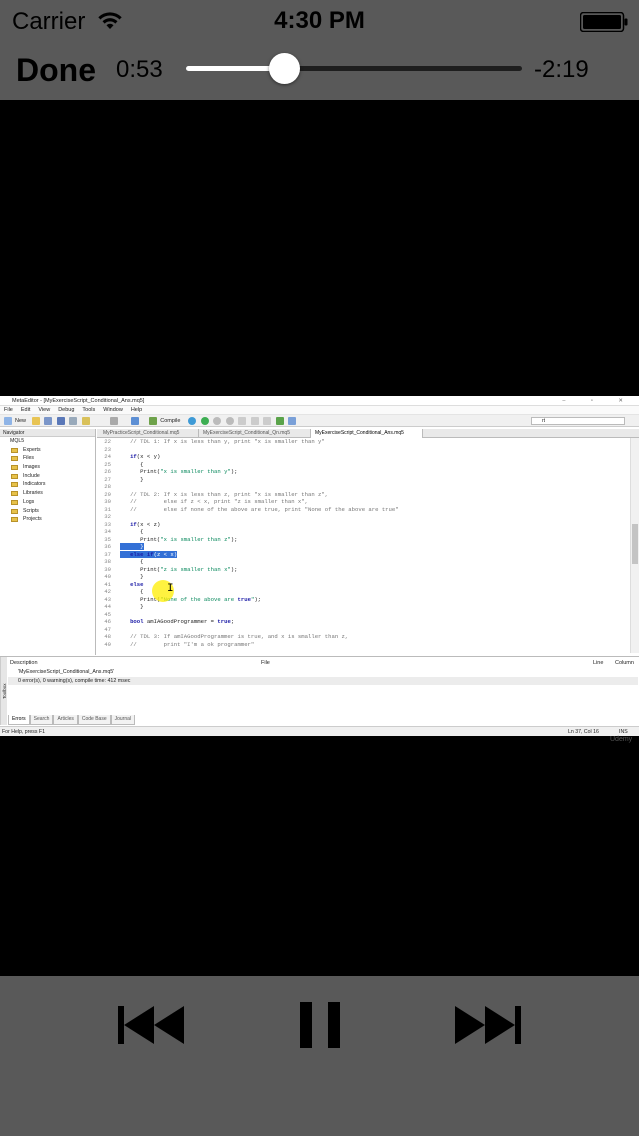 Image resolution: width=639 pixels, height=1136 pixels. What do you see at coordinates (29, 501) in the screenshot?
I see `navigator-item-label: Logs` at bounding box center [29, 501].